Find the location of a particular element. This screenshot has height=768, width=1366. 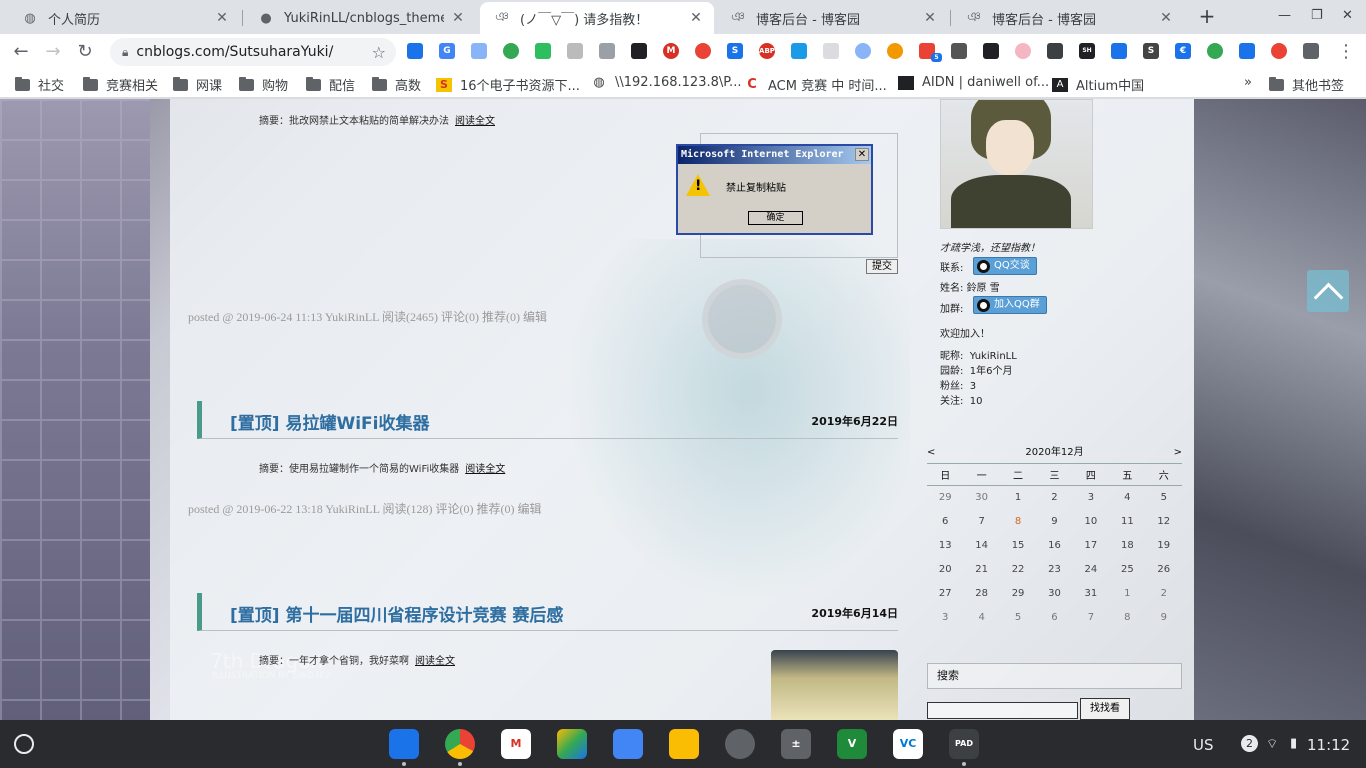

ime-indicator: US is located at coordinates (1203, 745).